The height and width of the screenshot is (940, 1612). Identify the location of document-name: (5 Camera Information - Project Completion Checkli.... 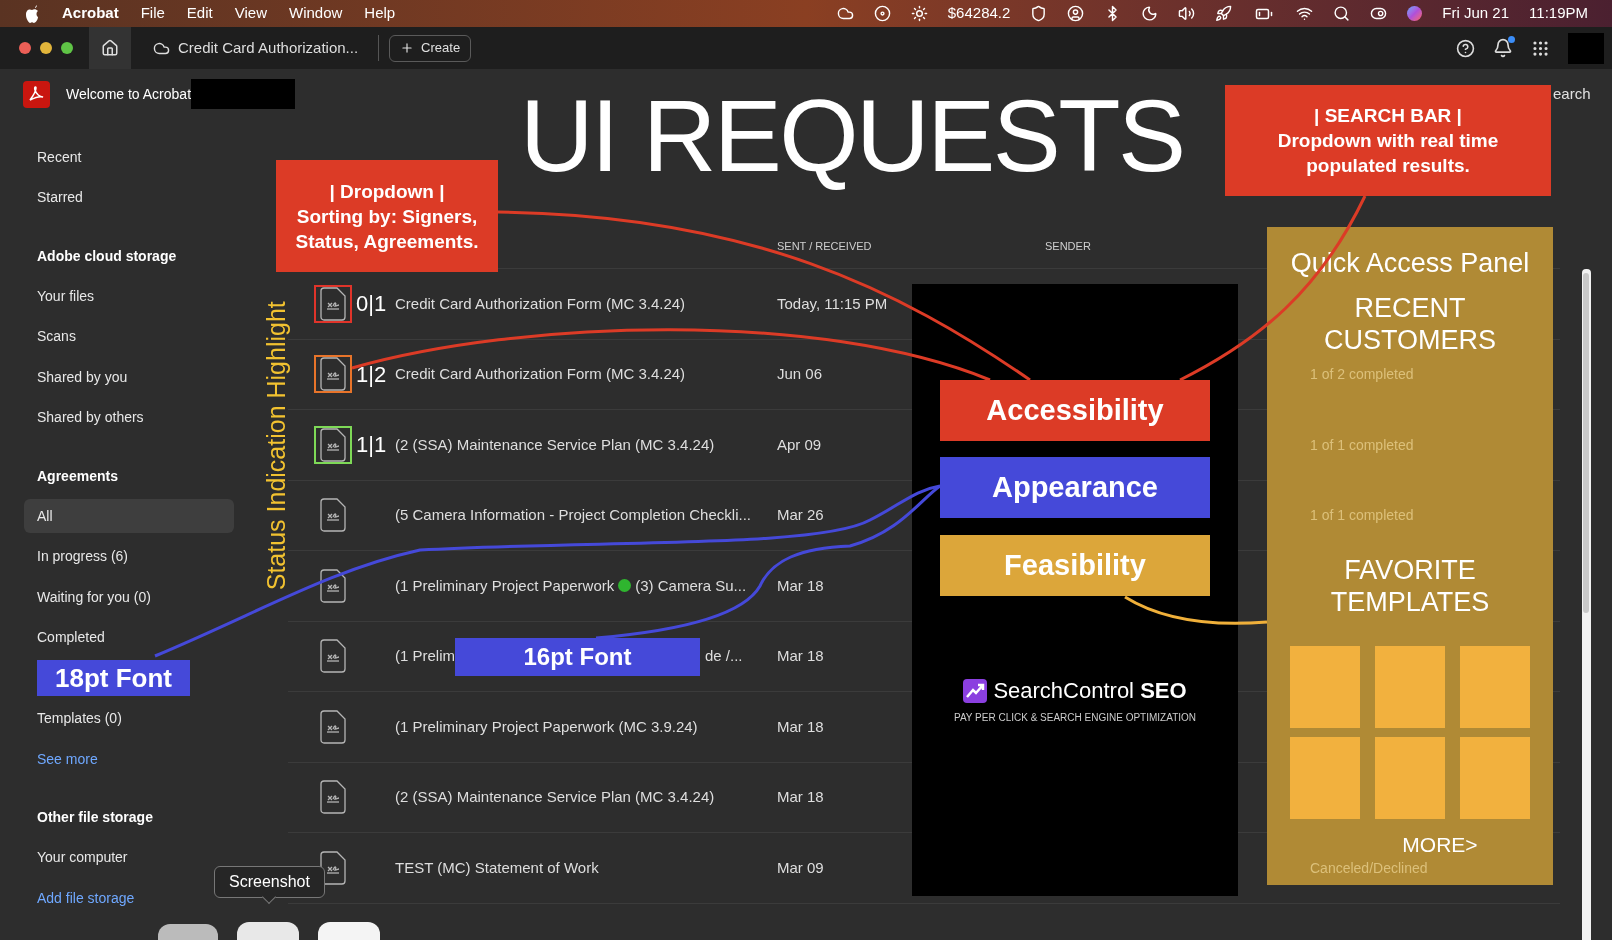
(573, 514).